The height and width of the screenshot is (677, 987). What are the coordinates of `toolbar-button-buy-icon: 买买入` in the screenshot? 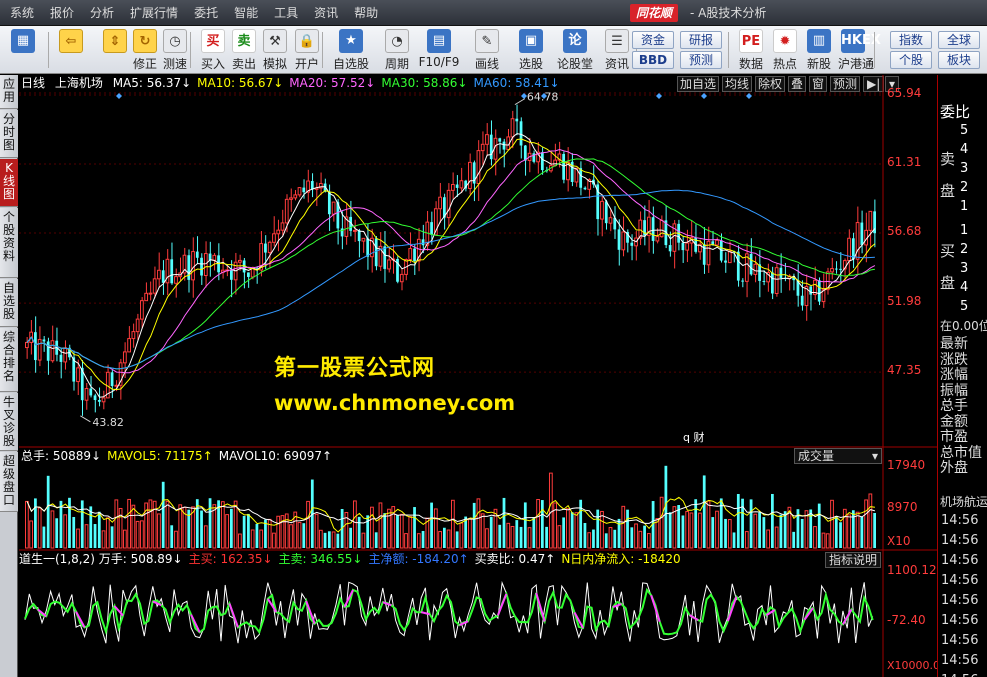 It's located at (213, 50).